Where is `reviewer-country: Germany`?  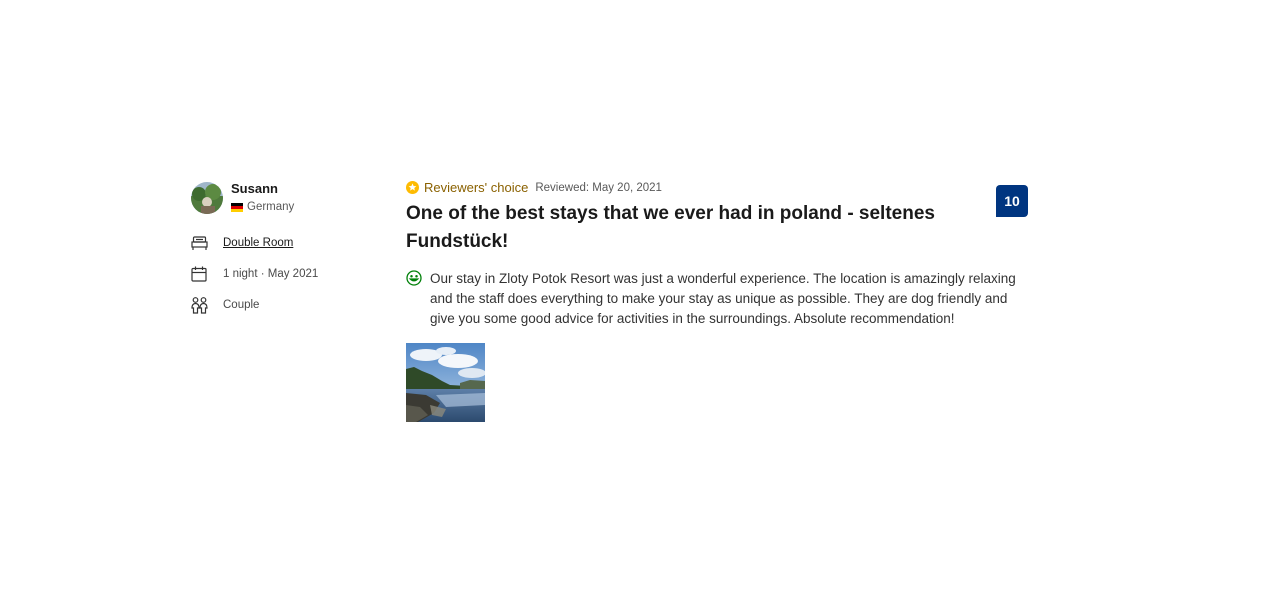
reviewer-country: Germany is located at coordinates (262, 207).